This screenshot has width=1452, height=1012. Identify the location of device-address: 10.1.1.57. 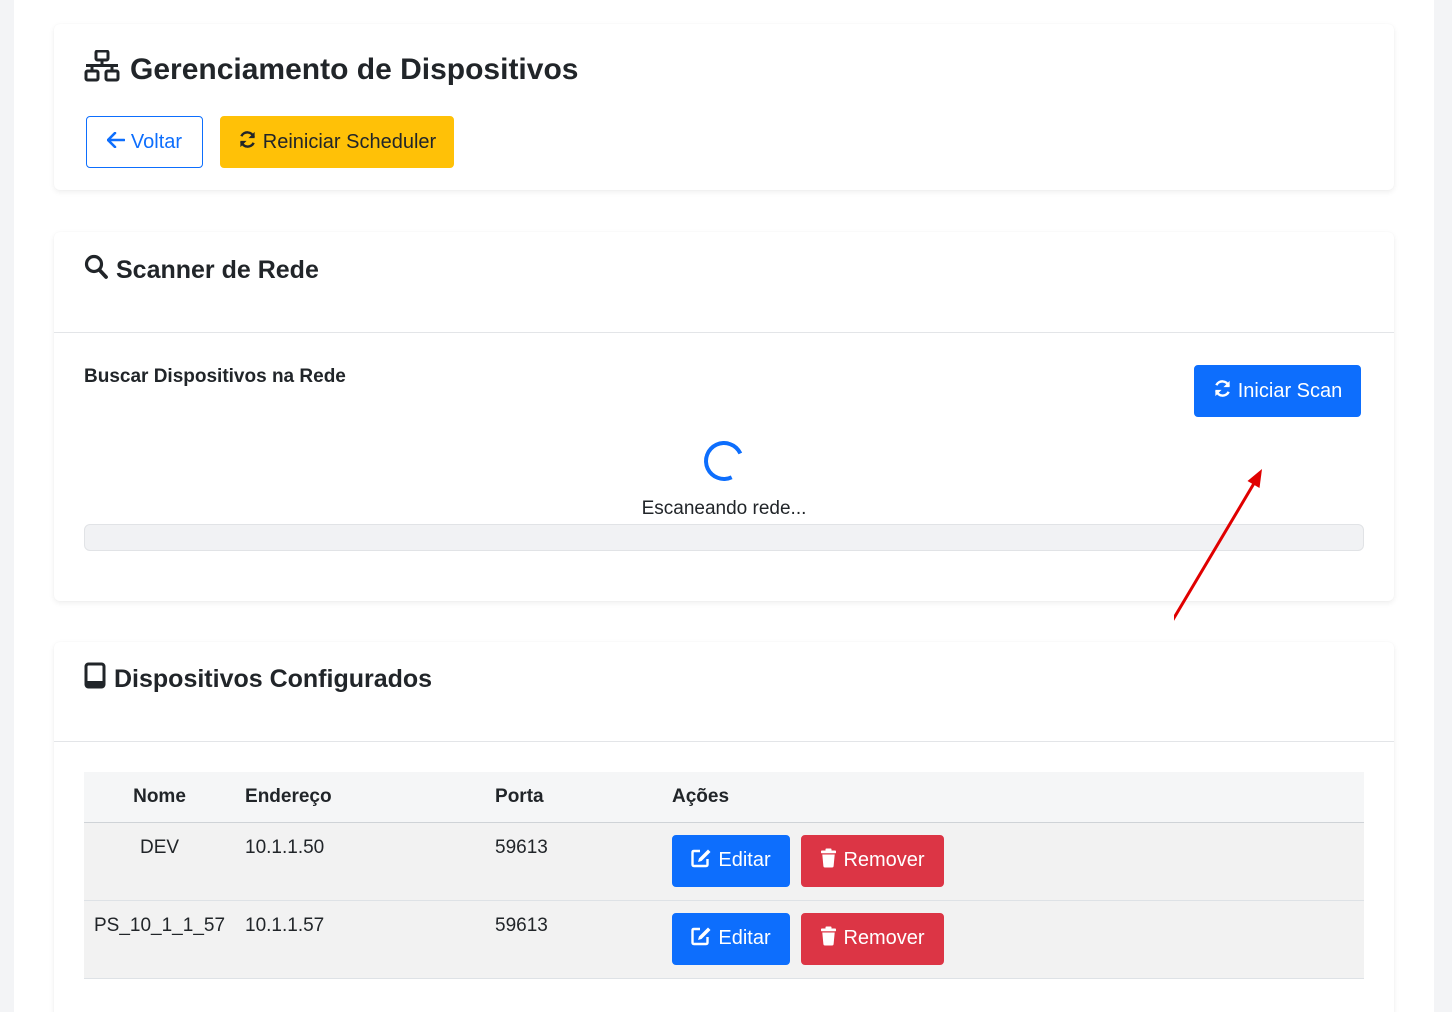
(360, 939).